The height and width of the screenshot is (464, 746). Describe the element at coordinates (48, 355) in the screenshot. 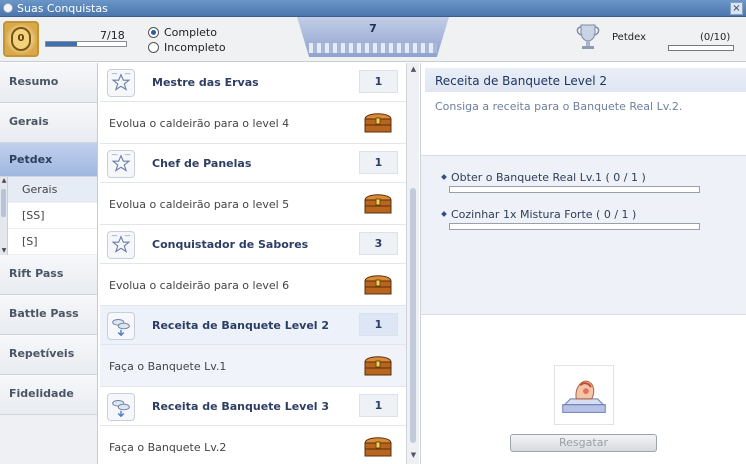

I see `sidebar-item-repetiveis: Repetíveis` at that location.